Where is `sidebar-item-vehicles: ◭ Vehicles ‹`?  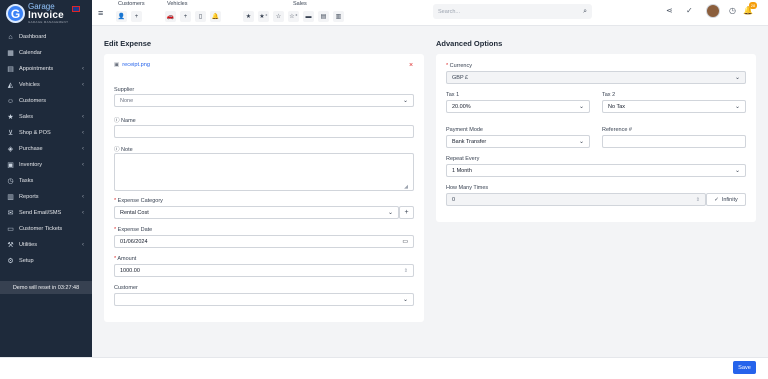
sidebar-item-vehicles: ◭ Vehicles ‹ is located at coordinates (46, 85).